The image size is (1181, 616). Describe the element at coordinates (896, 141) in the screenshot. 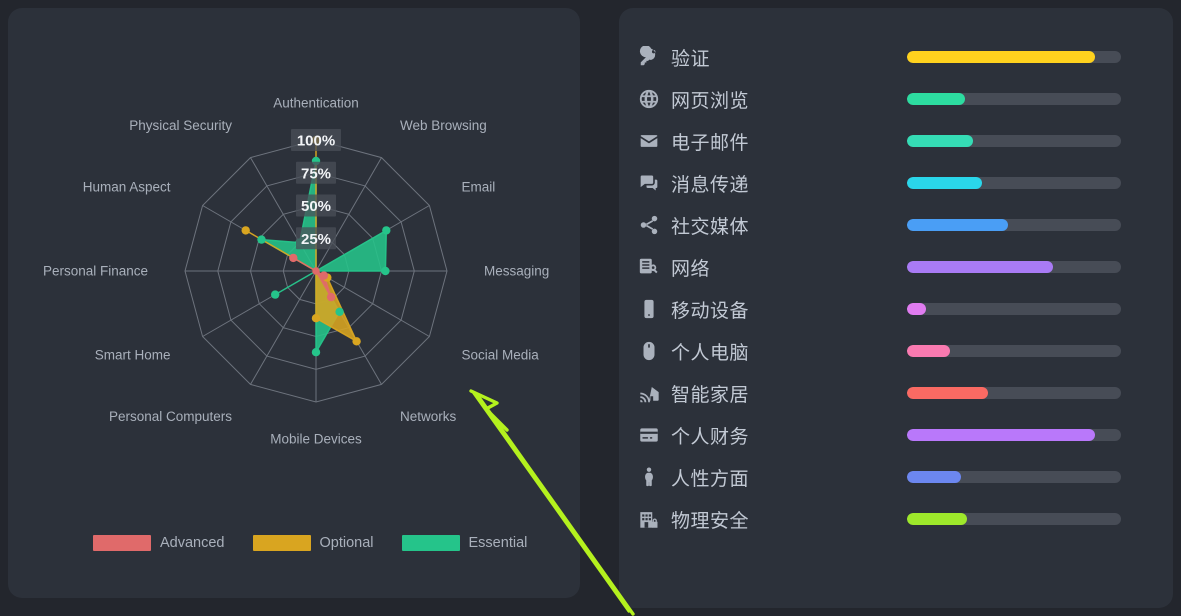

I see `category-row: 电子邮件` at that location.